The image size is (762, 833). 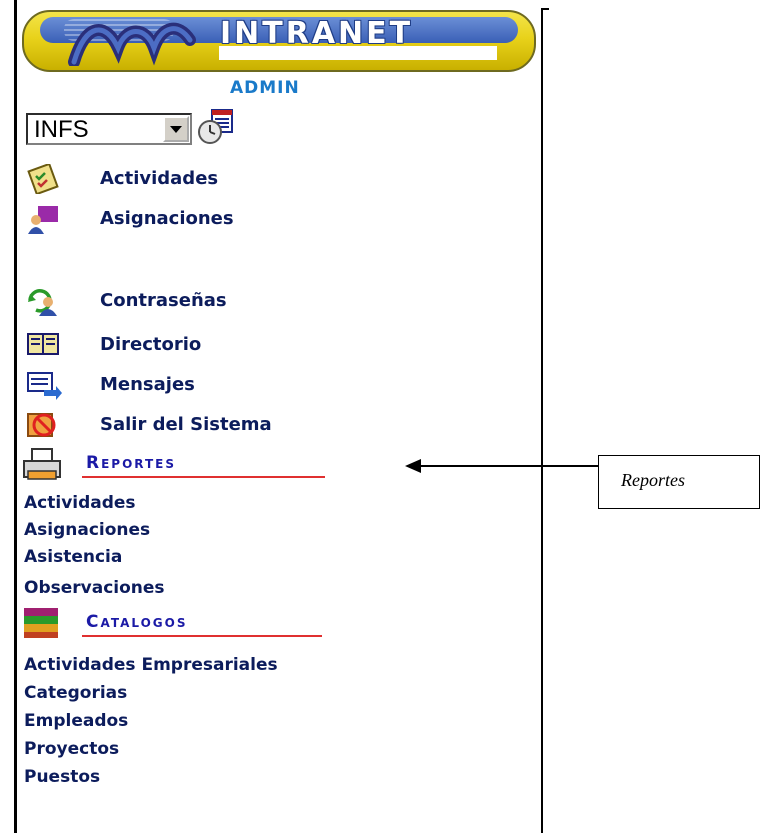 What do you see at coordinates (75, 693) in the screenshot?
I see `catalogos-link: Categorias` at bounding box center [75, 693].